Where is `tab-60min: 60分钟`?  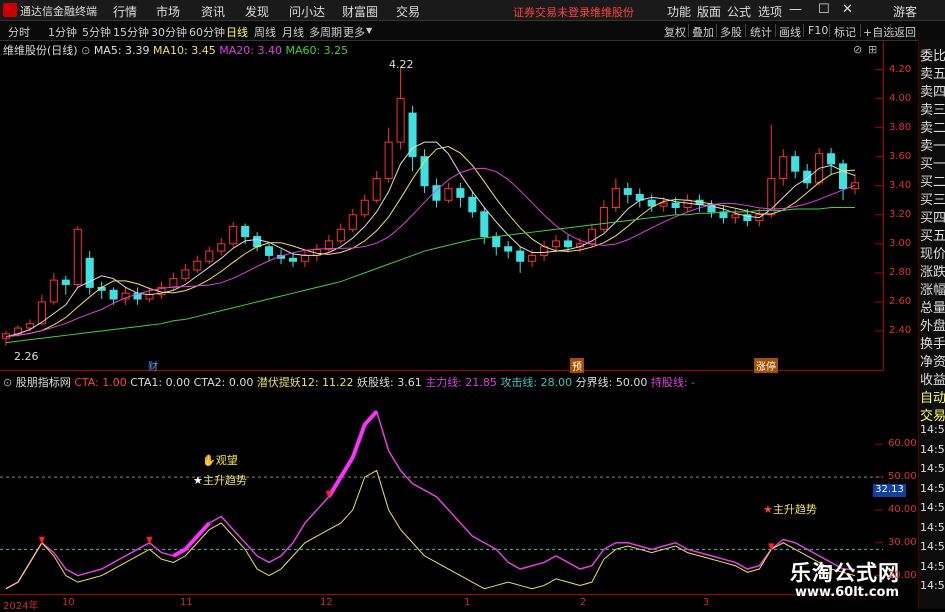 tab-60min: 60分钟 is located at coordinates (207, 32).